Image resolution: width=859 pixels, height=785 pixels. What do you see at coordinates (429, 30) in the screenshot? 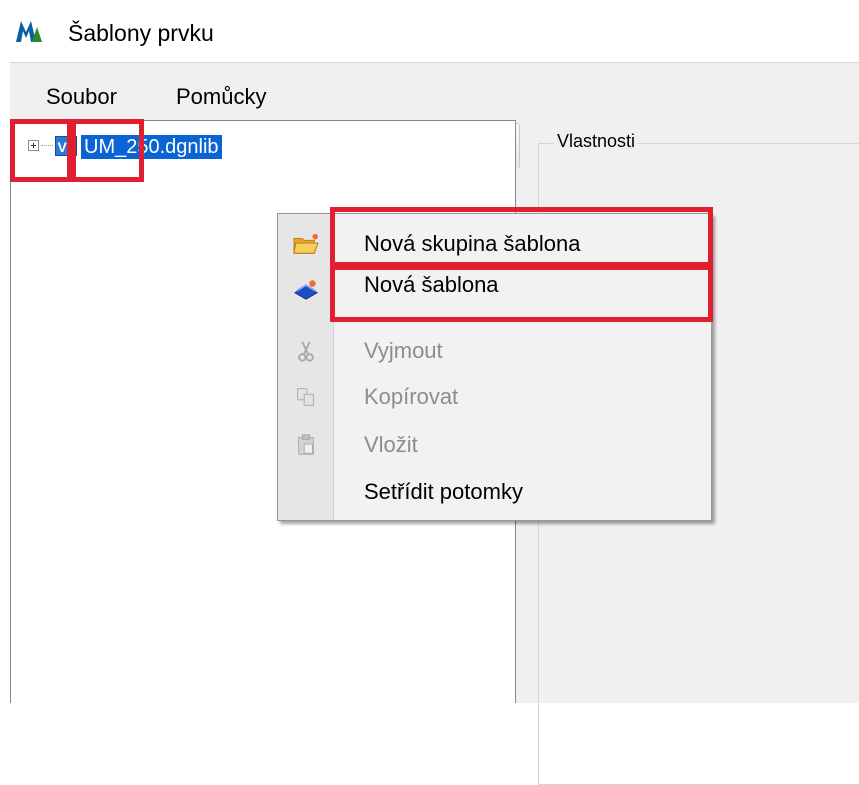
I see `title-bar: Šablony prvku` at bounding box center [429, 30].